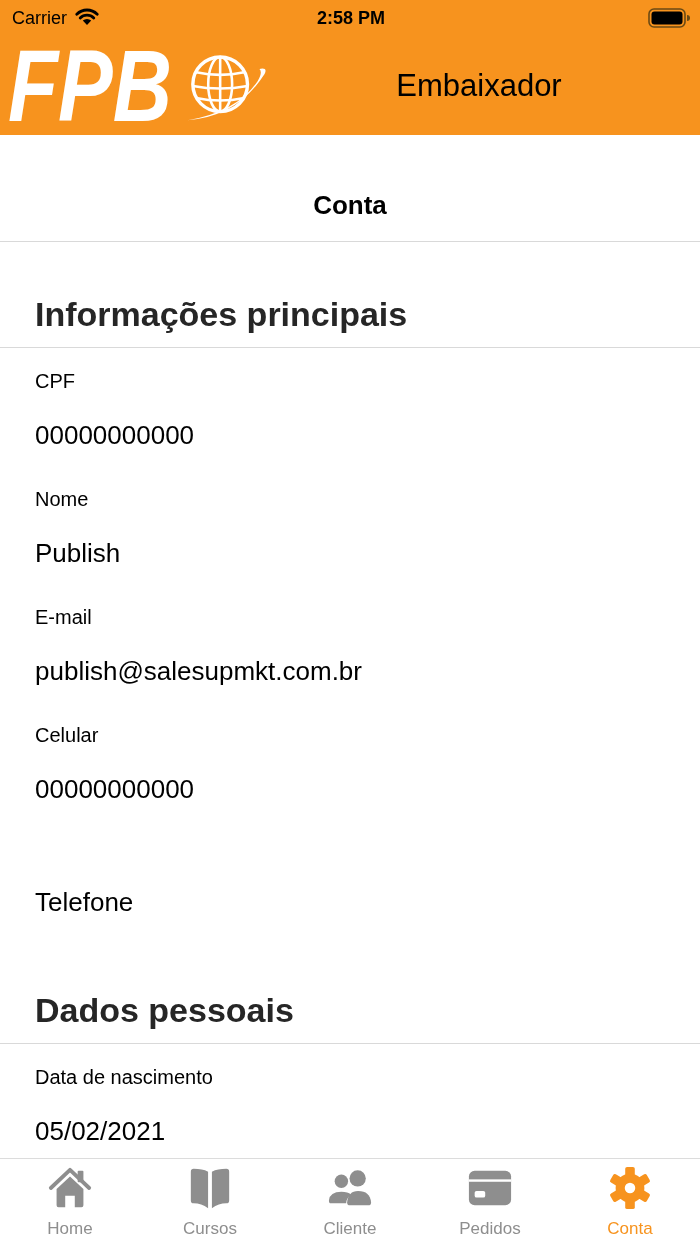  I want to click on field-label: Celular, so click(67, 735).